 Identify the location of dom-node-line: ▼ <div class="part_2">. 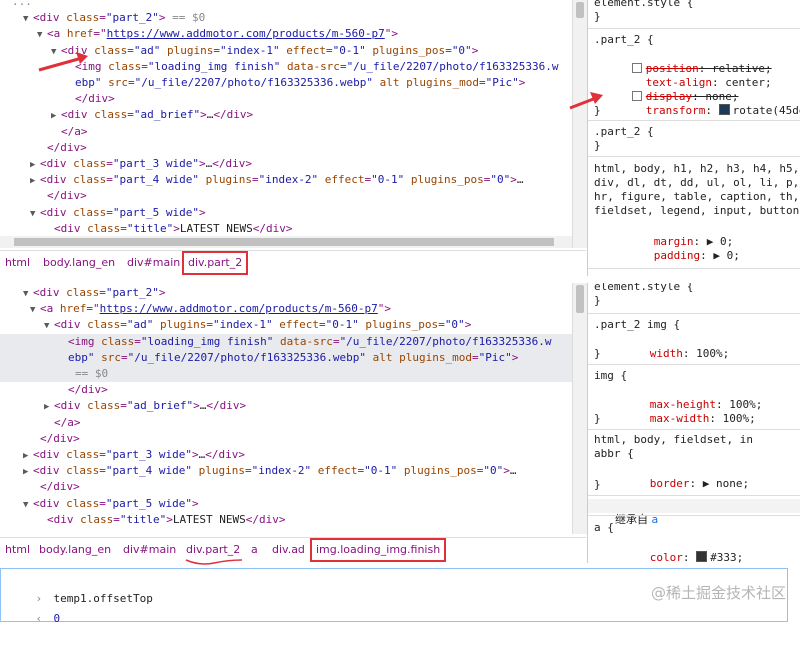
(286, 293).